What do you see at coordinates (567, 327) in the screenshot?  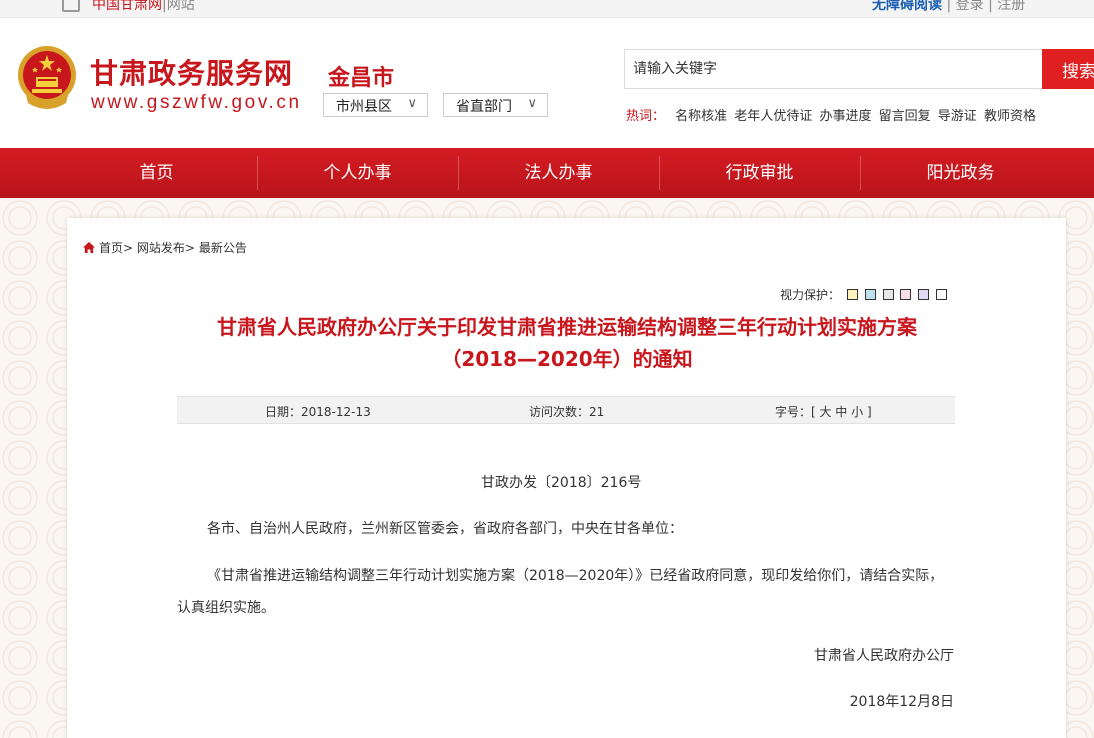 I see `article-title-line: 甘肃省人民政府办公厅关于印发甘肃省推进运输结构调整三年行动计划实施方案` at bounding box center [567, 327].